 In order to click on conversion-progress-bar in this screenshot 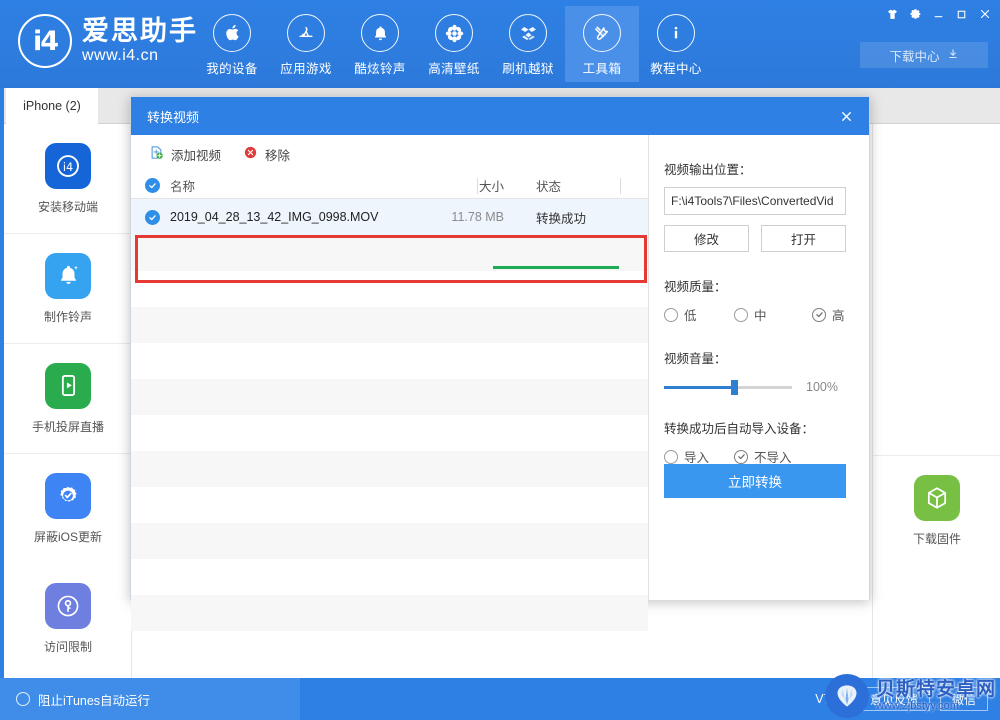, I will do `click(556, 267)`.